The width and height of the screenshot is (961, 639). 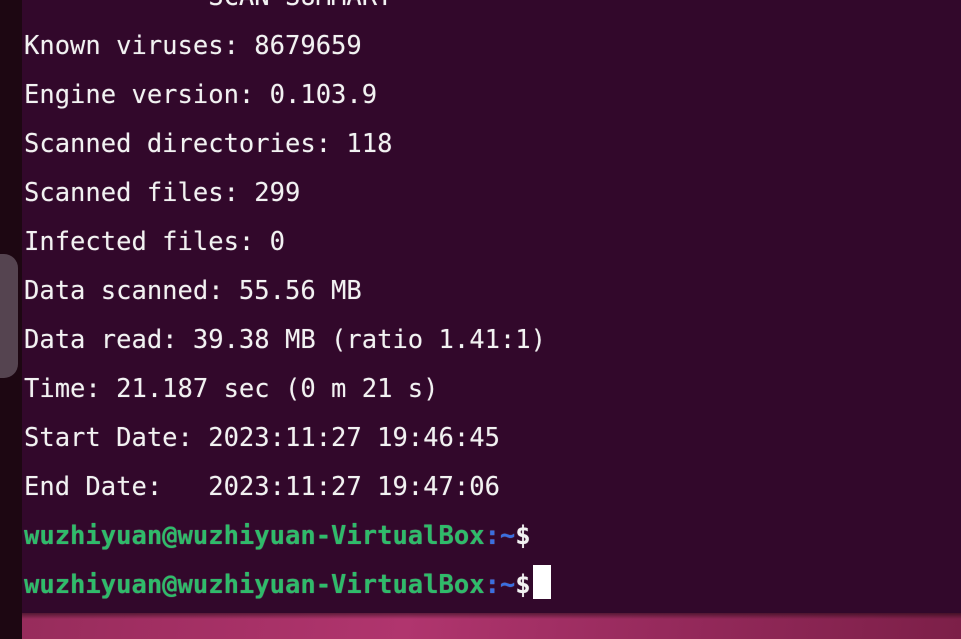 I want to click on shell-prompt-active: wuzhiyuan@wuzhiyuan-VirtualBox:~$, so click(x=491, y=585).